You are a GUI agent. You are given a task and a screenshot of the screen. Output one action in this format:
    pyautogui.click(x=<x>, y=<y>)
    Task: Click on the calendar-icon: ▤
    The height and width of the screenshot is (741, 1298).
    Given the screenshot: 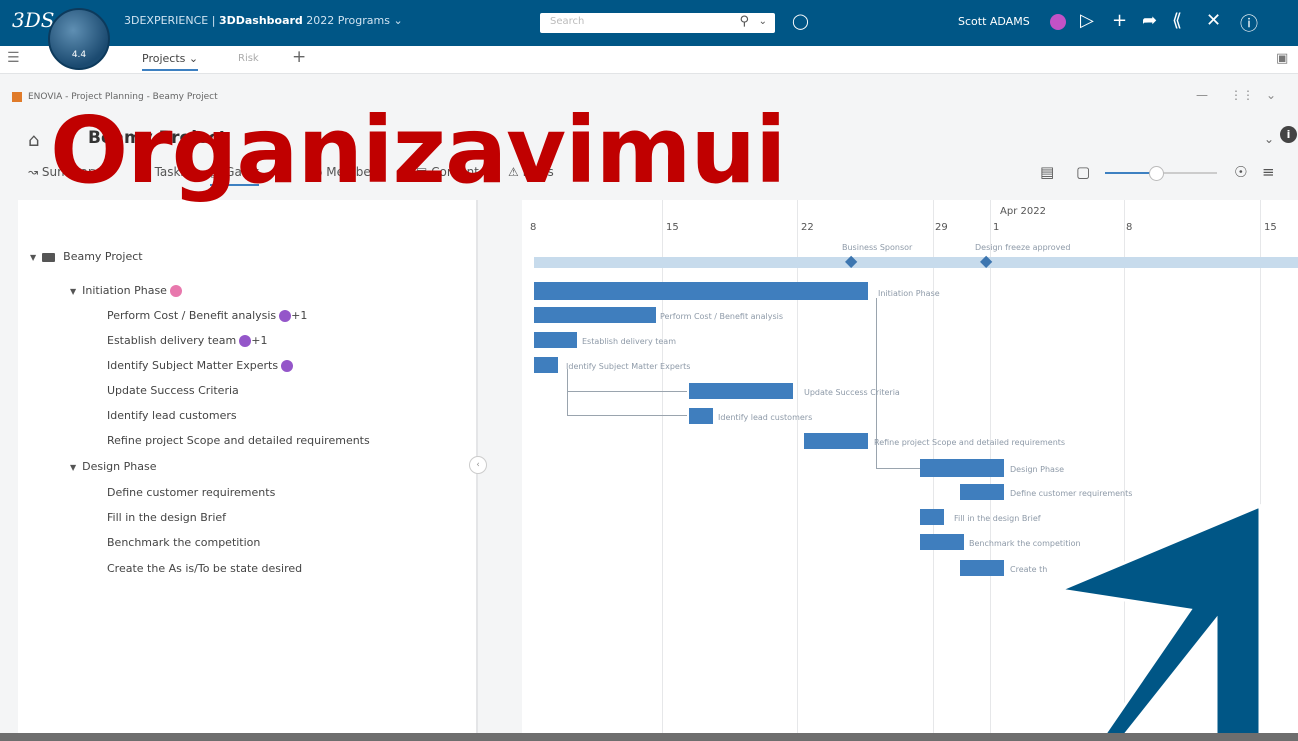 What is the action you would take?
    pyautogui.click(x=1047, y=172)
    